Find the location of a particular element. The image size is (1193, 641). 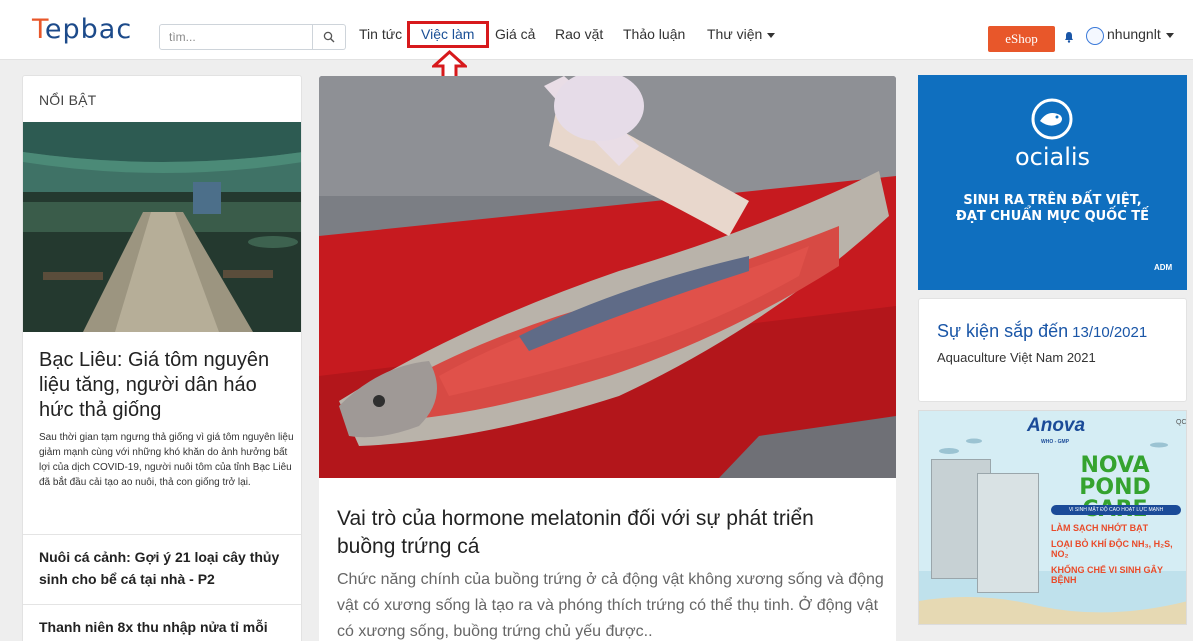

adm-logo: ADM is located at coordinates (1163, 267).